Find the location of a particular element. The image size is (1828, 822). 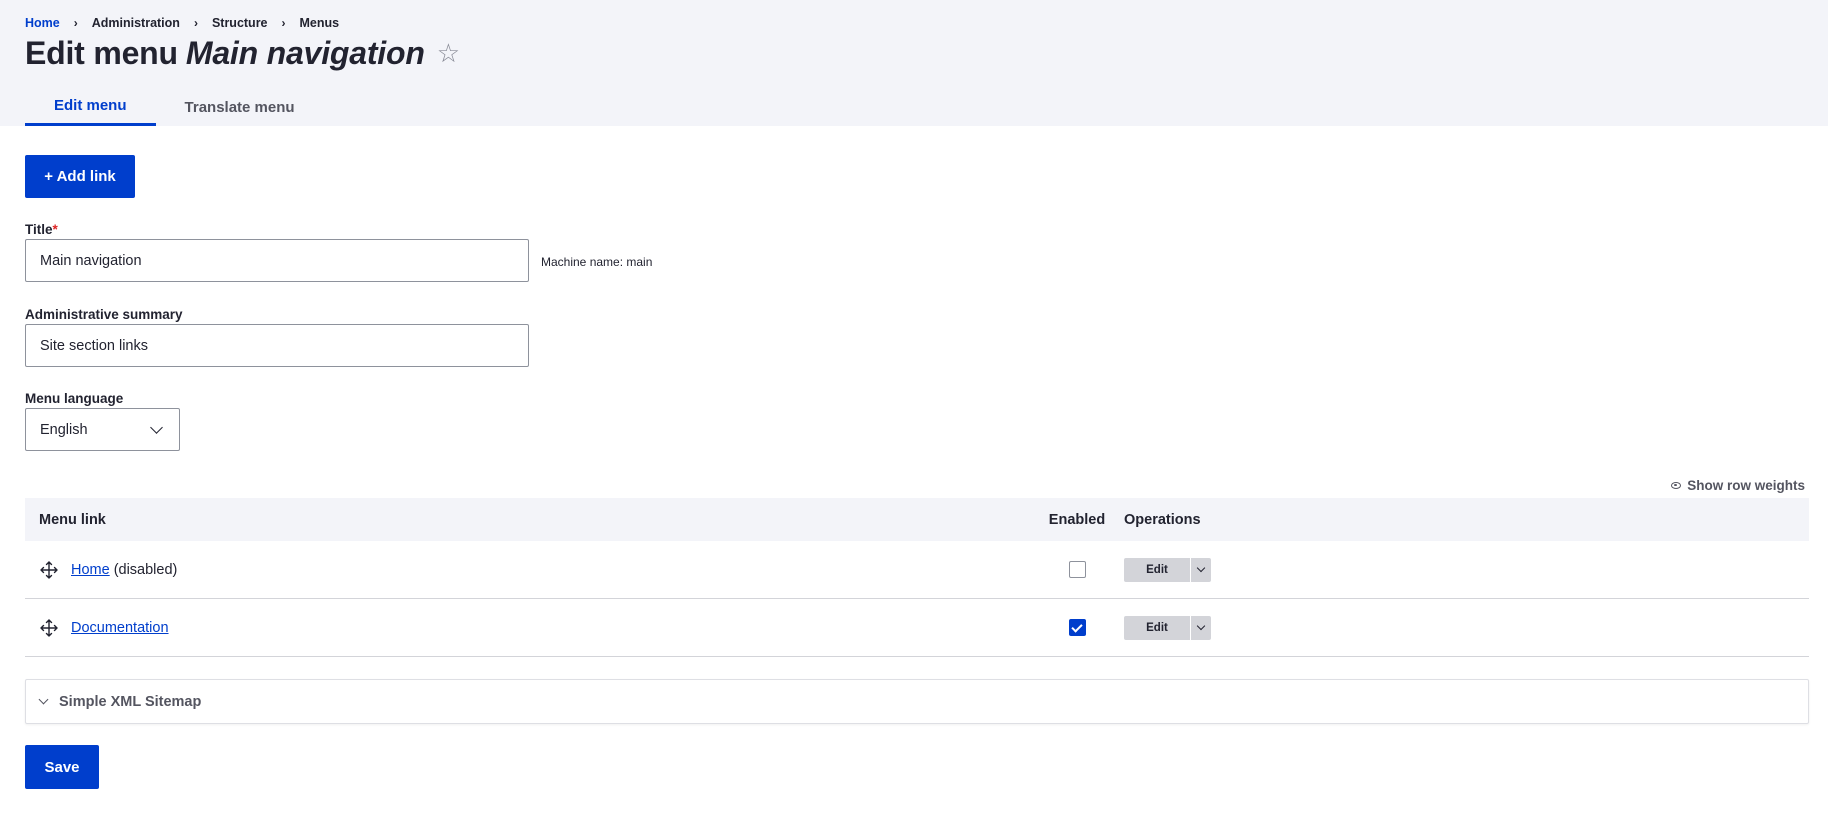

column-header-menu-link: Menu link is located at coordinates (72, 519).